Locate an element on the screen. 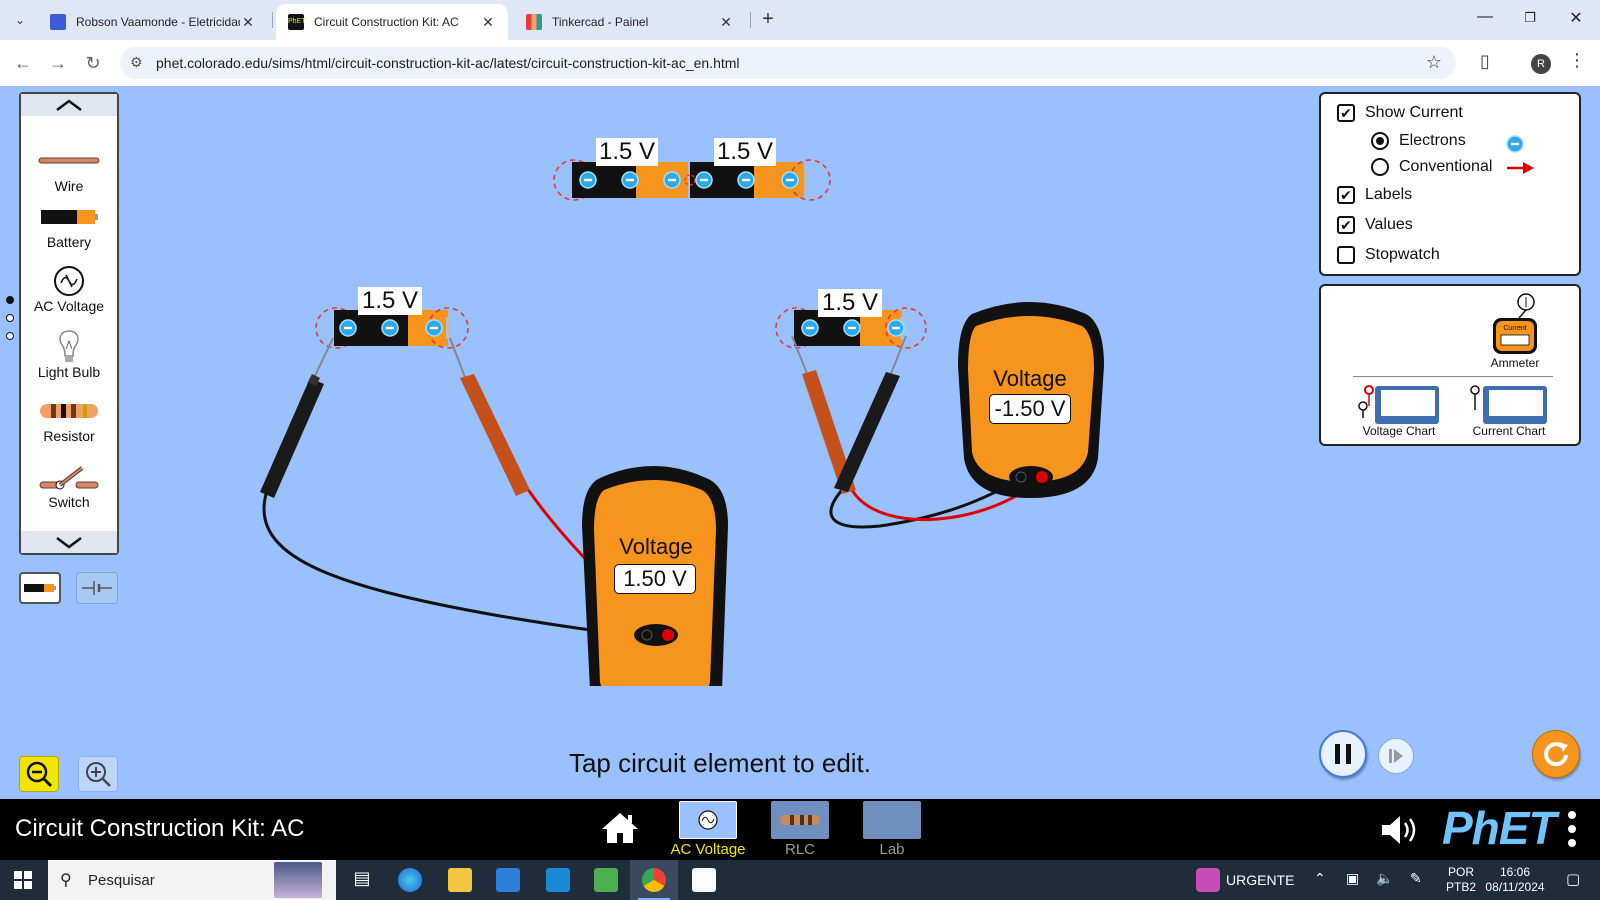 The height and width of the screenshot is (900, 1600). tinkercad-favicon-icon is located at coordinates (534, 22).